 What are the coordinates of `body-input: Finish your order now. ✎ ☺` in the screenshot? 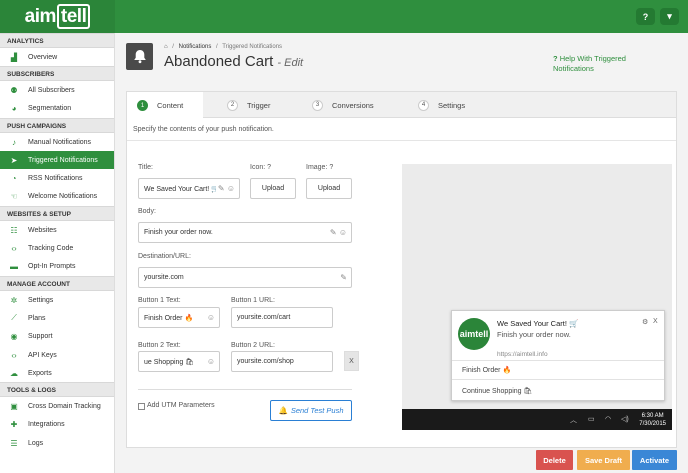 It's located at (245, 232).